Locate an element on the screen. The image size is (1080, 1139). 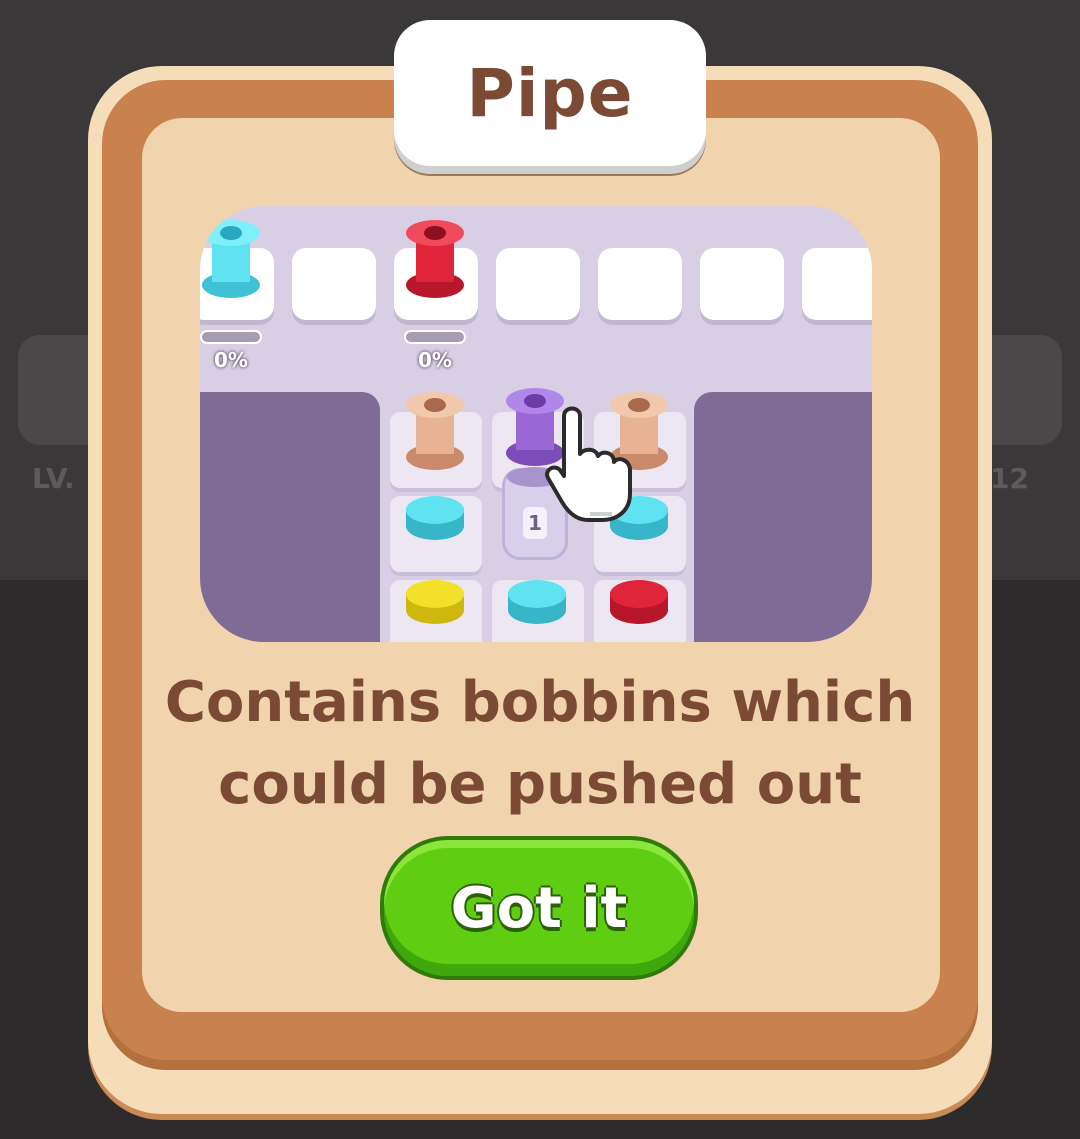
popup-title: Pipe is located at coordinates (550, 93).